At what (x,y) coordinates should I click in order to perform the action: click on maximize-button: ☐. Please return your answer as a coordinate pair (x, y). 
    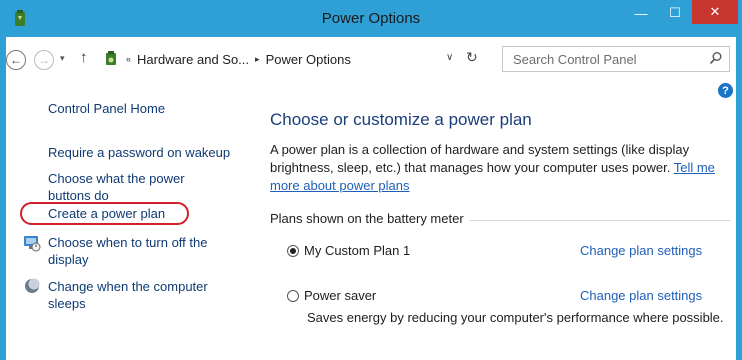
    Looking at the image, I should click on (675, 13).